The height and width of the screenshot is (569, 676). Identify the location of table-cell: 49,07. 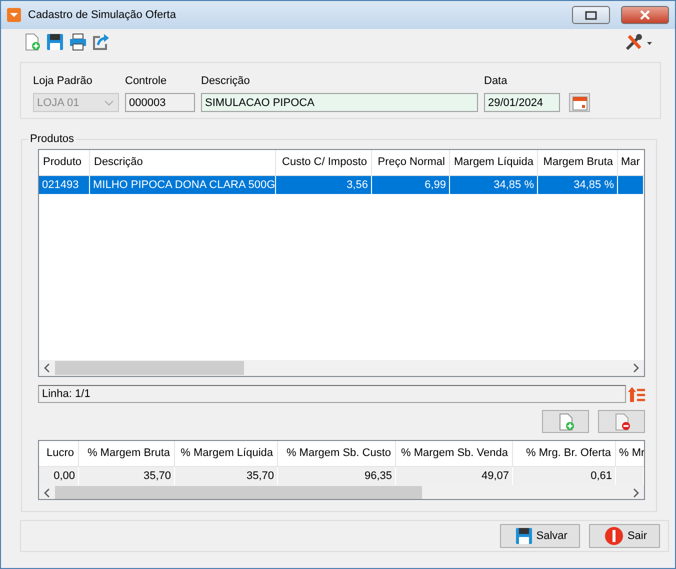
(495, 476).